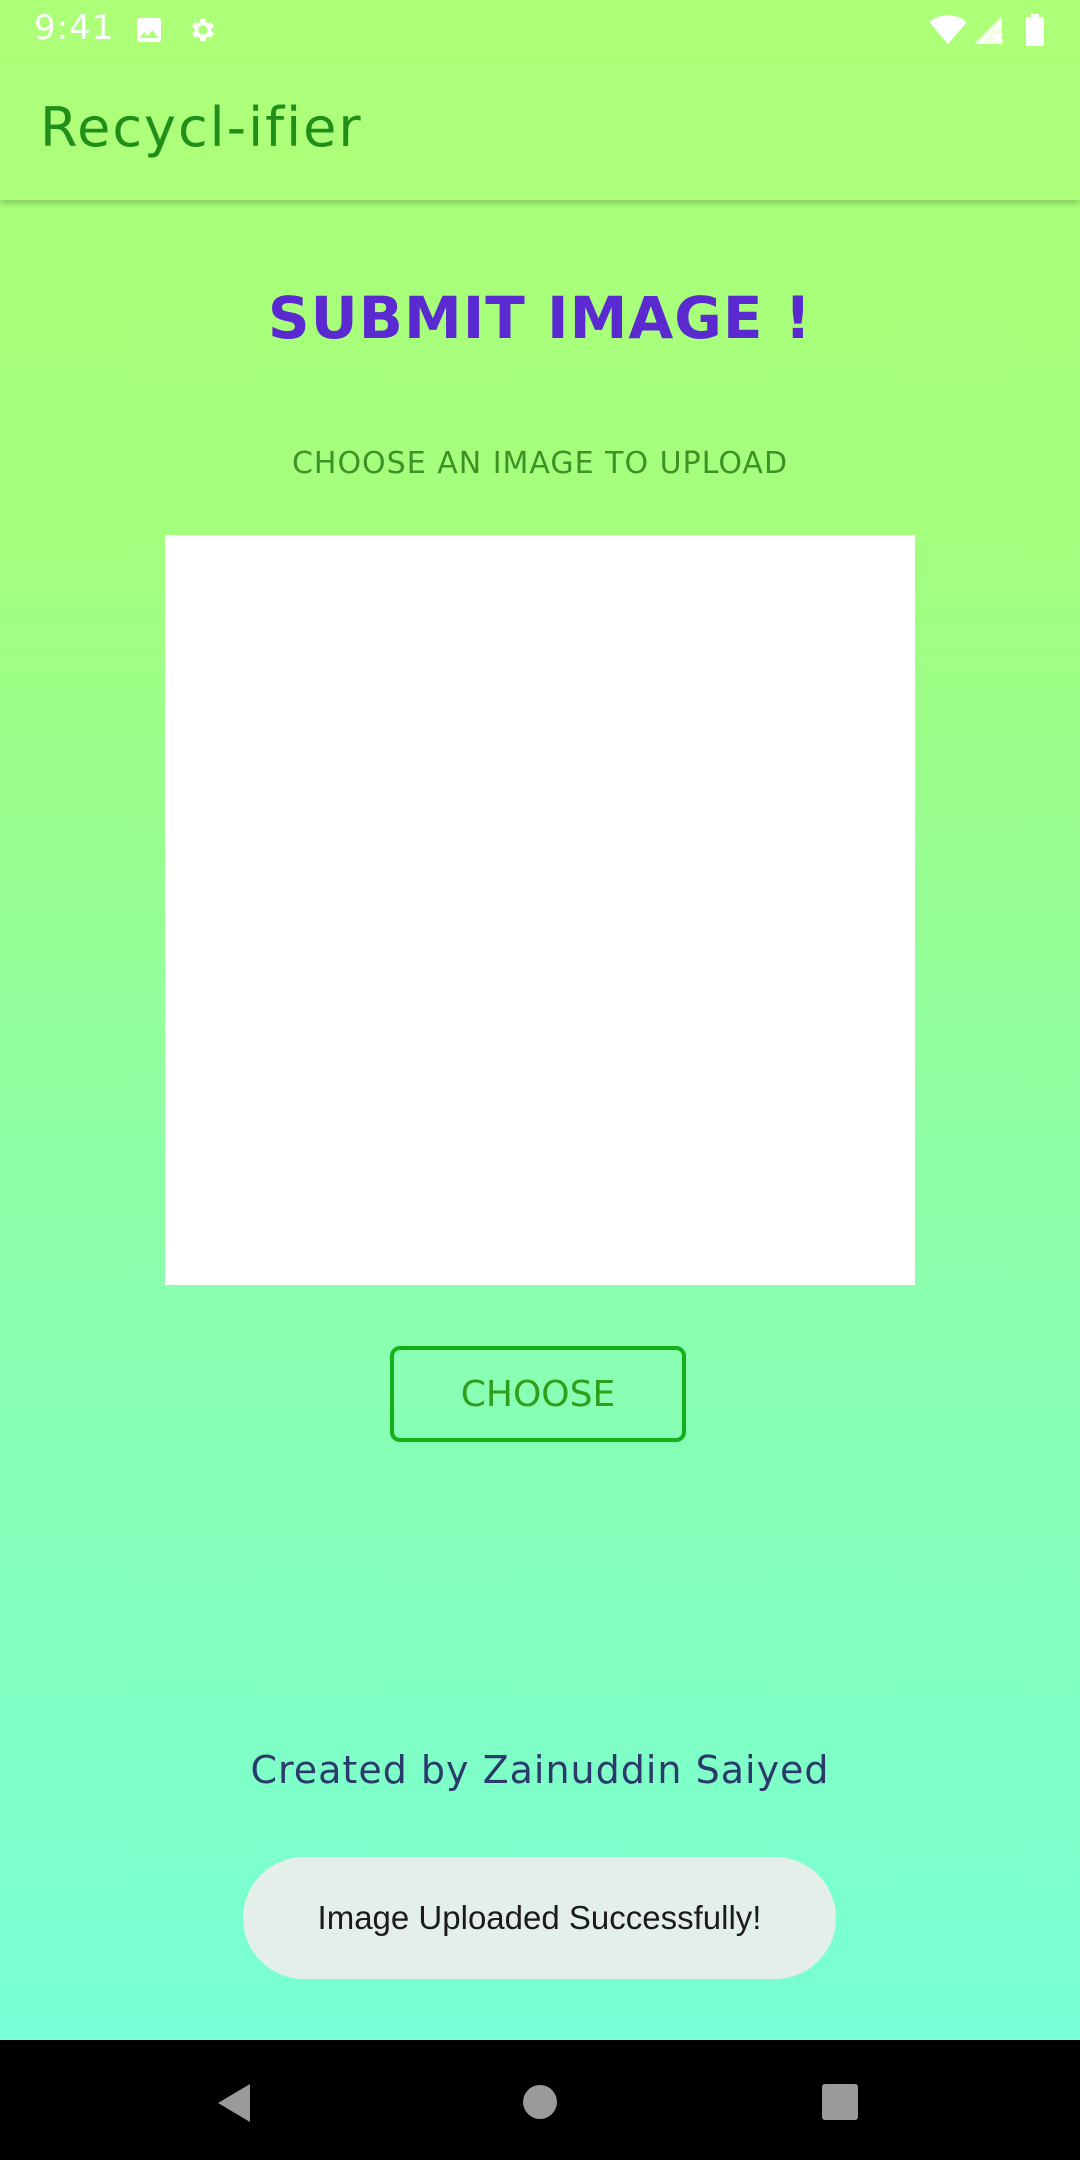 Image resolution: width=1080 pixels, height=2160 pixels. Describe the element at coordinates (540, 318) in the screenshot. I see `page-heading: SUBMIT IMAGE !` at that location.